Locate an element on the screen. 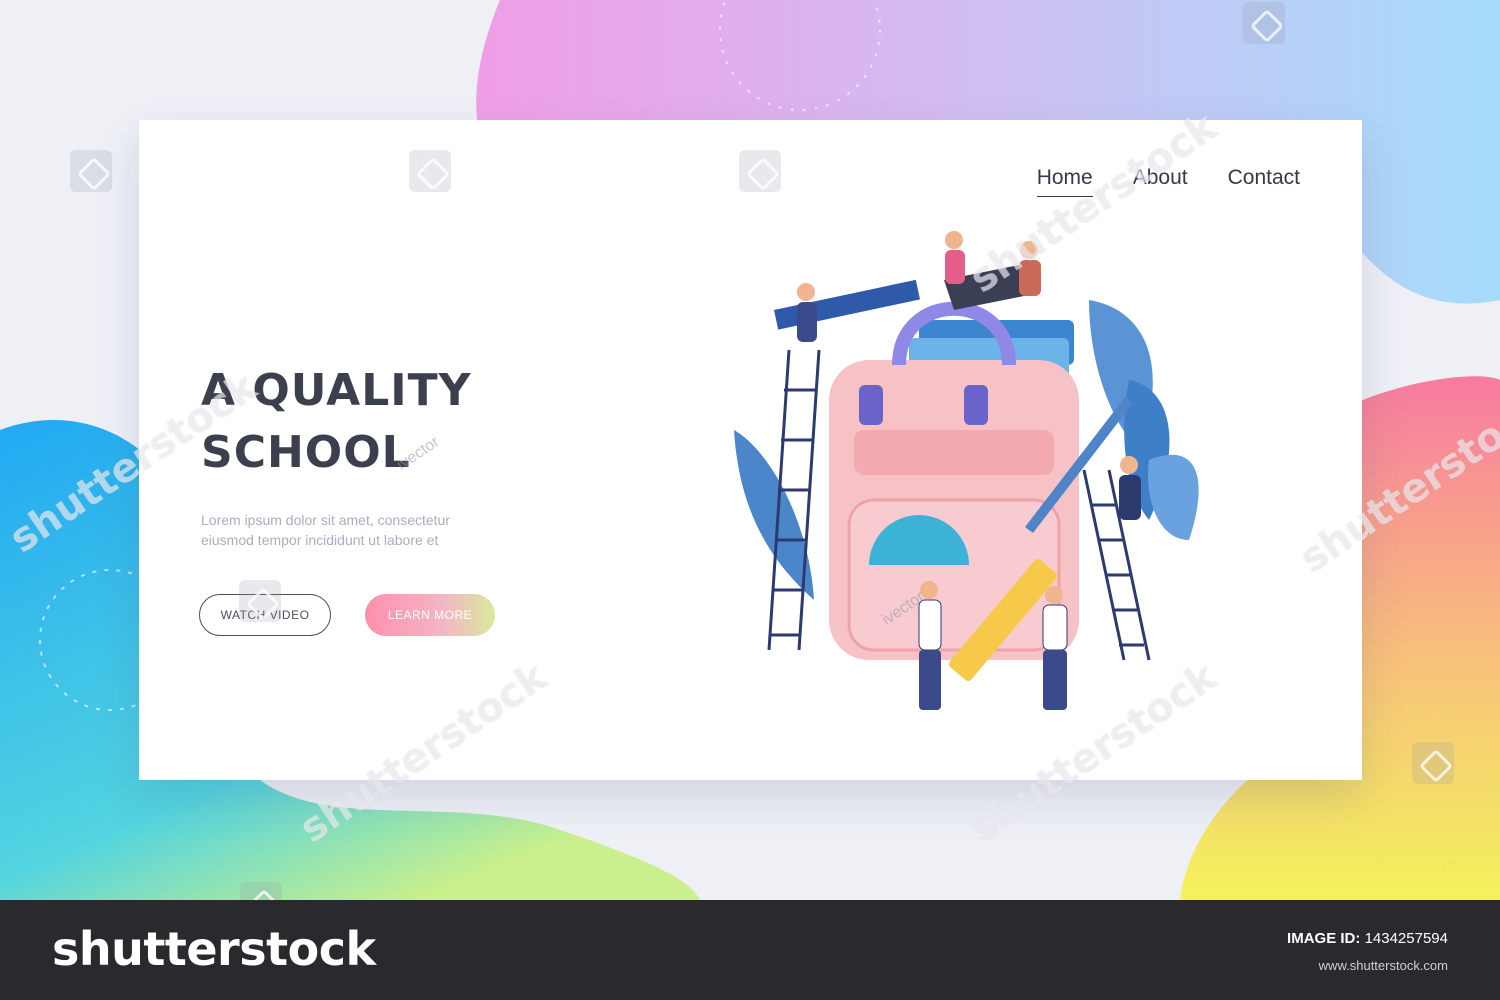  page-title: A QUALITY SCHOOL is located at coordinates (336, 421).